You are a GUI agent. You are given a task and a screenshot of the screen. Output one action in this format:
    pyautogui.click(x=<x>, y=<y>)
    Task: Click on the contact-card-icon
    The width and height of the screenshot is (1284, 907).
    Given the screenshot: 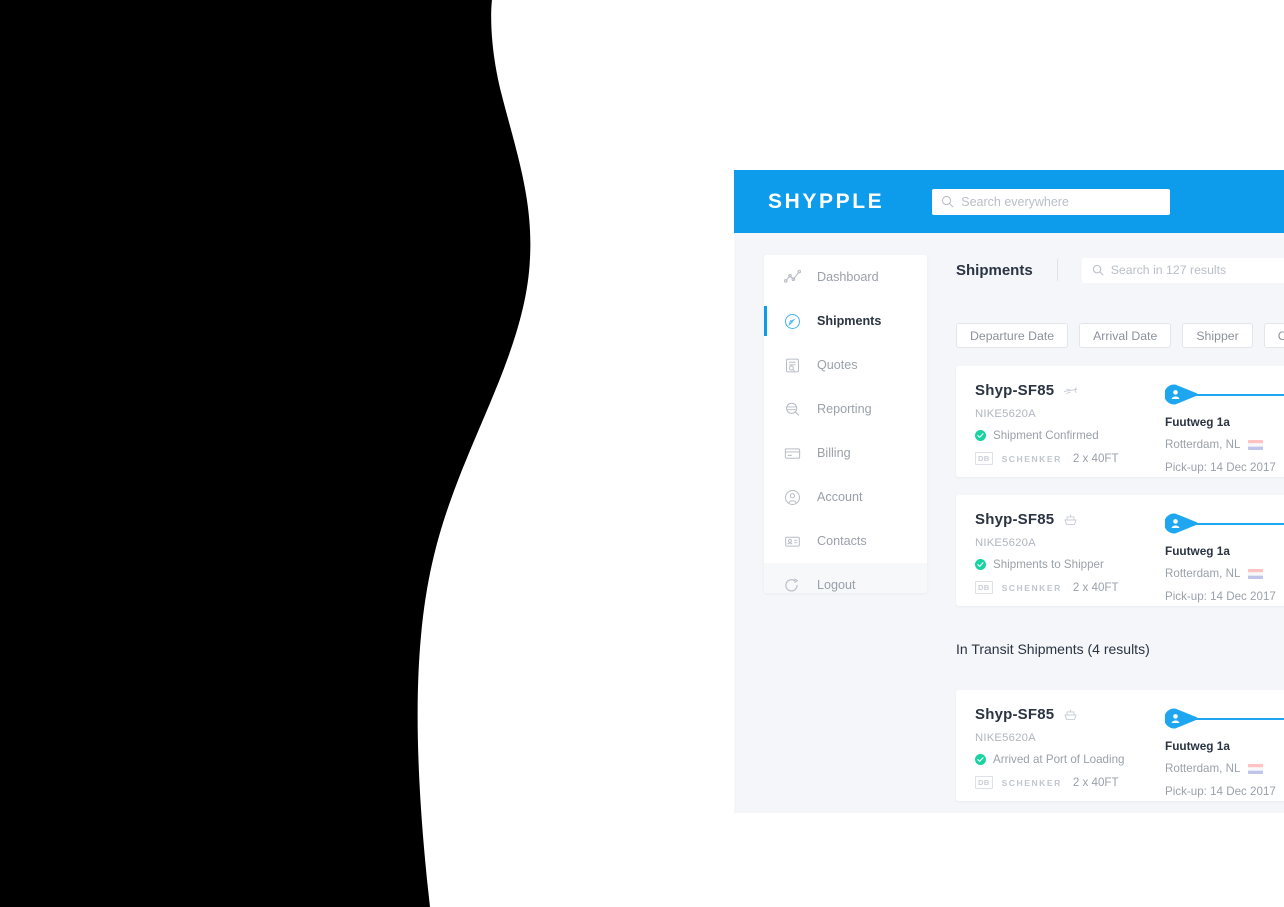 What is the action you would take?
    pyautogui.click(x=792, y=541)
    